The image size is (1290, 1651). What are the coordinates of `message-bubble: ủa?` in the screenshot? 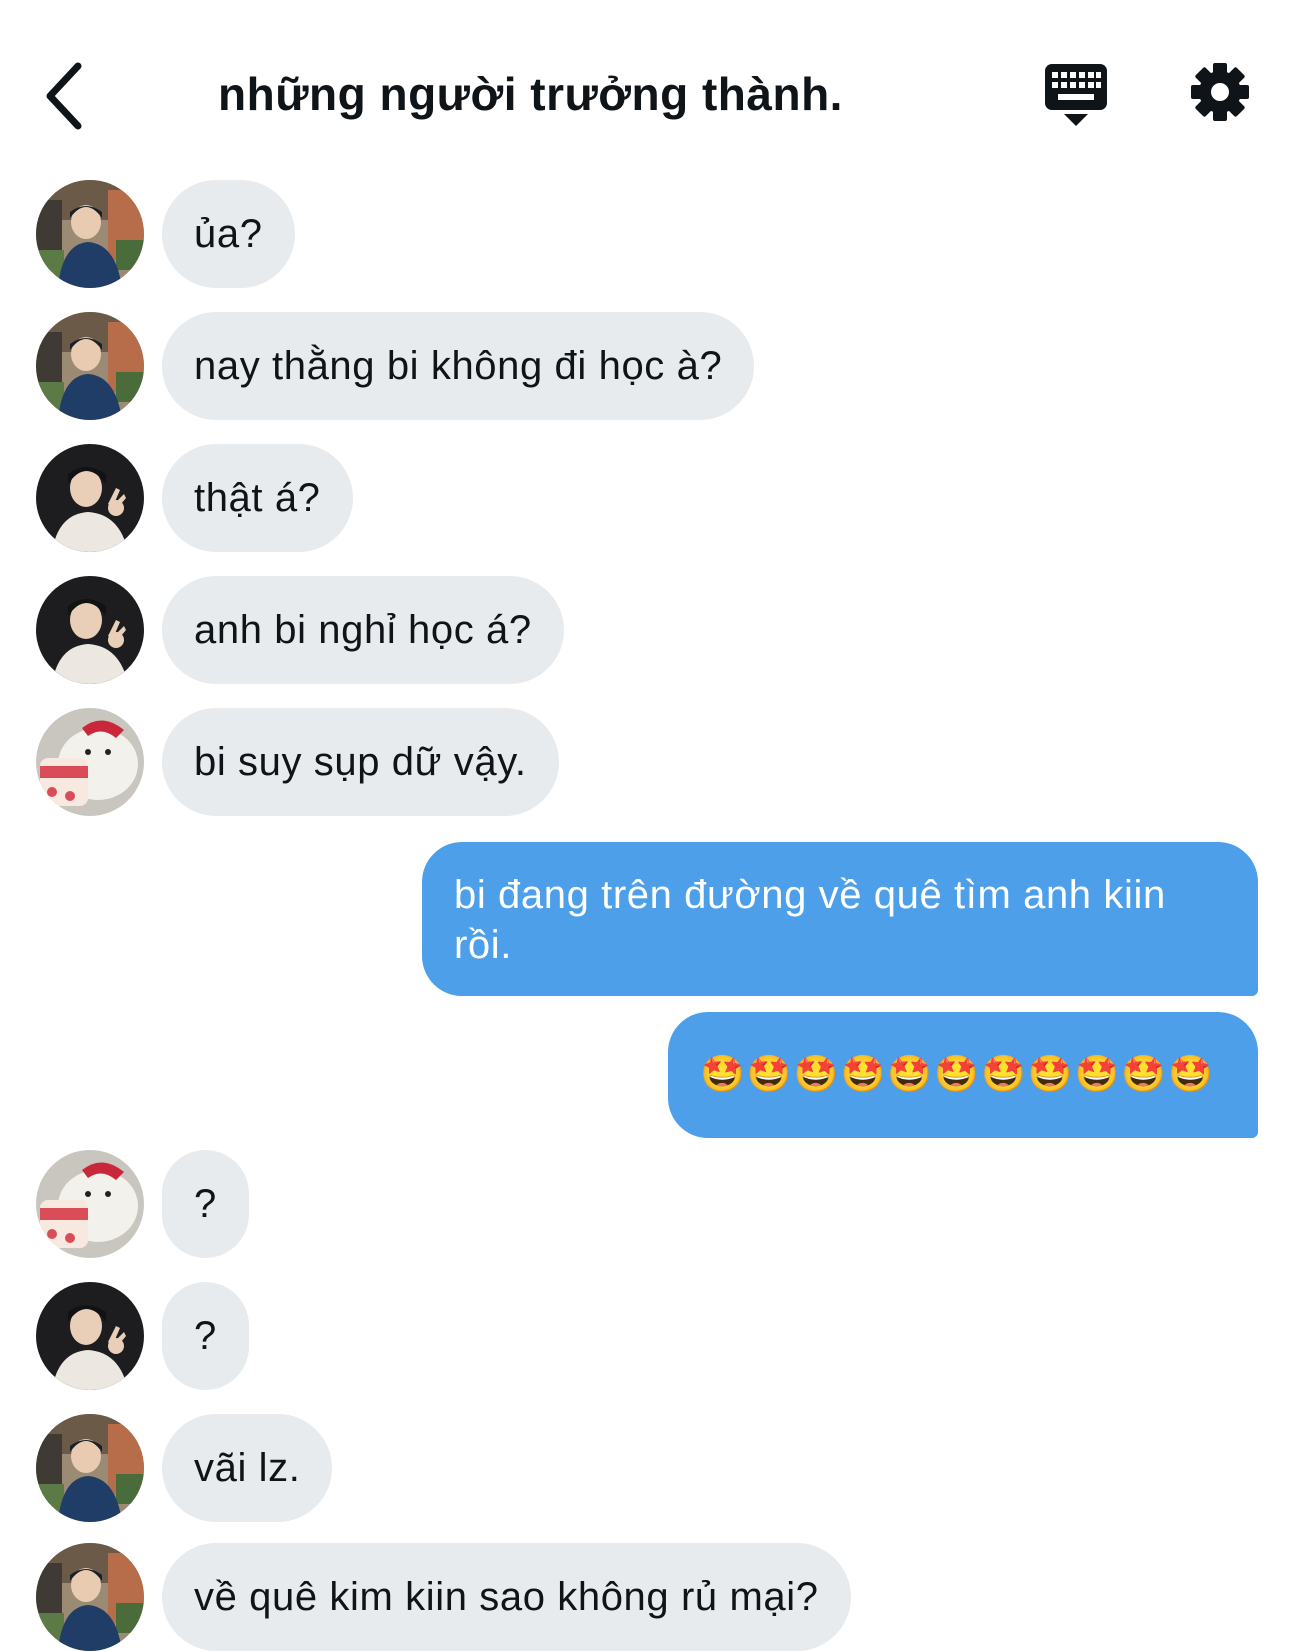 It's located at (228, 234).